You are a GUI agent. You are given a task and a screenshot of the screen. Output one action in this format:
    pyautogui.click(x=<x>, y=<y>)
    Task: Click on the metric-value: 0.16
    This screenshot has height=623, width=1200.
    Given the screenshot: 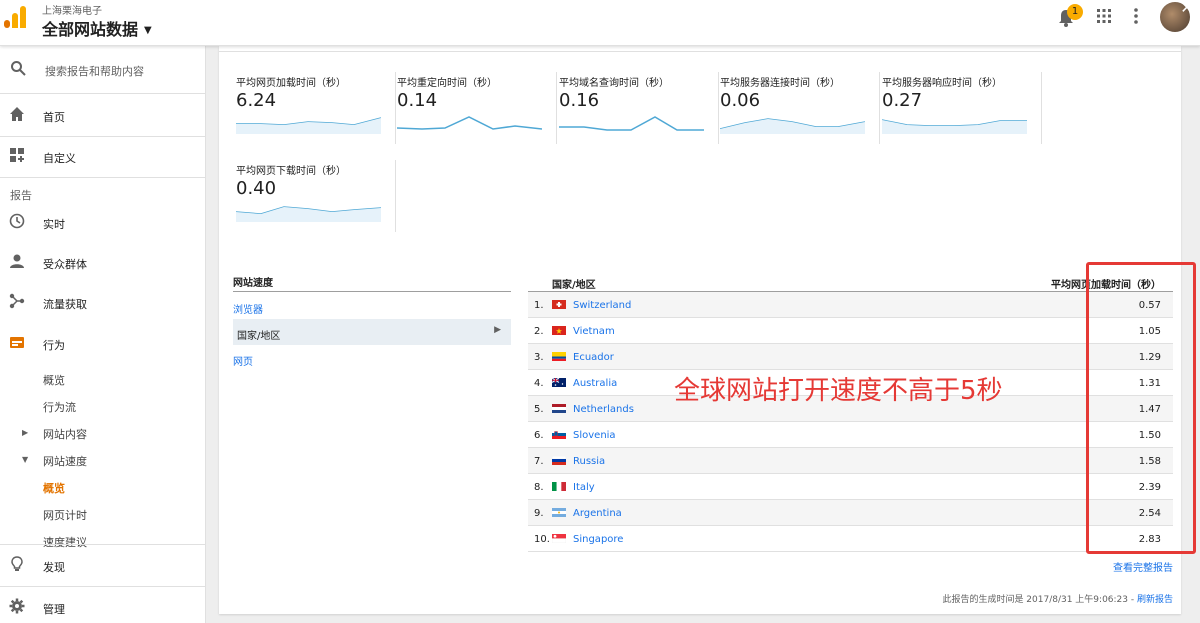 What is the action you would take?
    pyautogui.click(x=579, y=100)
    